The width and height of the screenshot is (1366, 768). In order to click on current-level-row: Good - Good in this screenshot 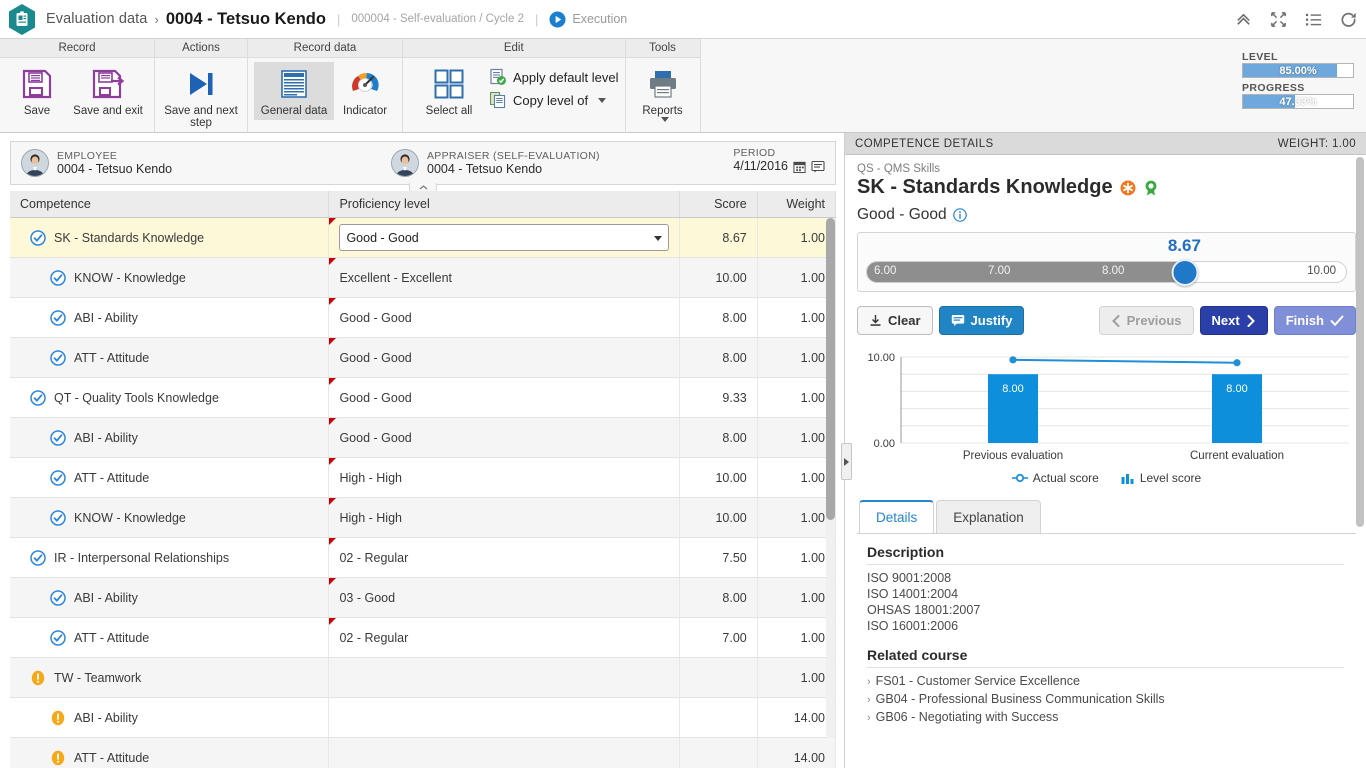, I will do `click(1106, 215)`.